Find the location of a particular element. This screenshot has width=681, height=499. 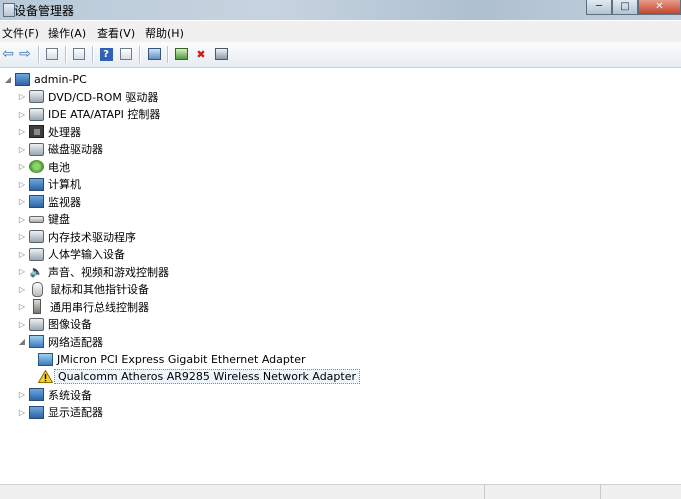

tree-item: ◢ 网络适配器 is located at coordinates (60, 341).